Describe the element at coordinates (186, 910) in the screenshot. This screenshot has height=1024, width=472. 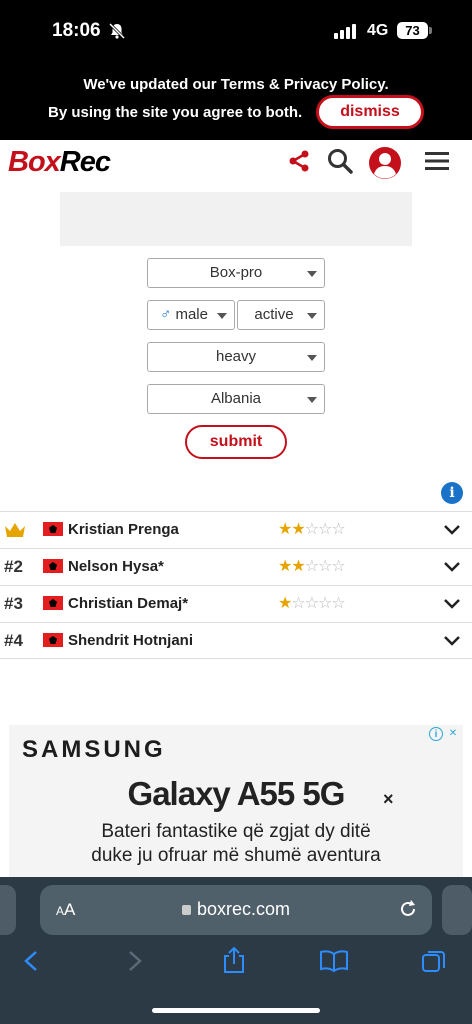
I see `lock-icon` at that location.